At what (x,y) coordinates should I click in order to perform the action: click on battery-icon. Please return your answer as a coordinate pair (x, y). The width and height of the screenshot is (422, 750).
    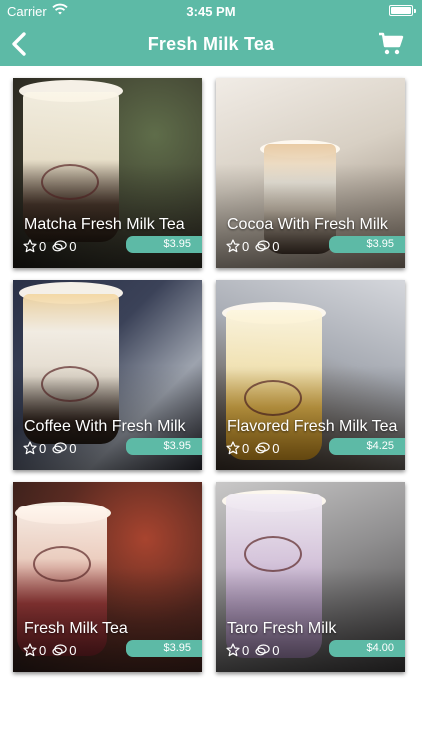
    Looking at the image, I should click on (402, 10).